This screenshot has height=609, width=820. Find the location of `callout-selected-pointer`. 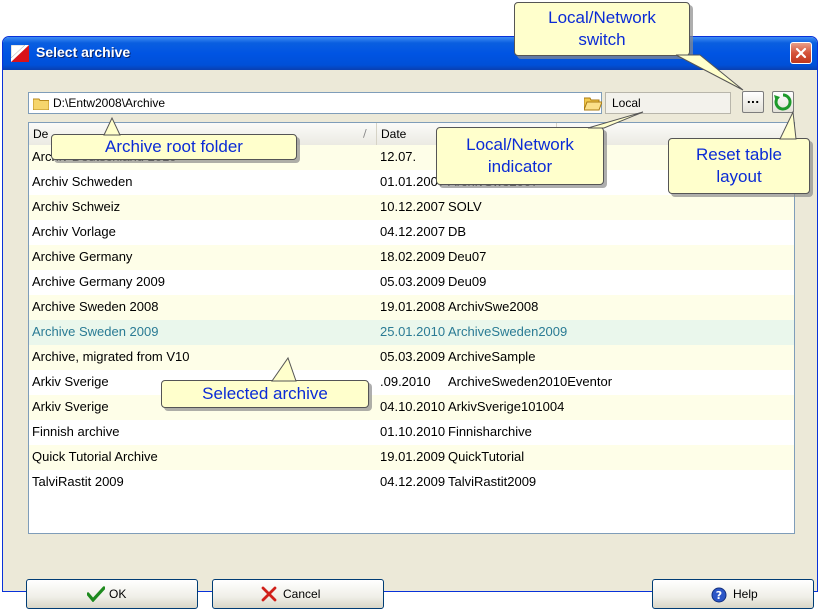

callout-selected-pointer is located at coordinates (284, 369).